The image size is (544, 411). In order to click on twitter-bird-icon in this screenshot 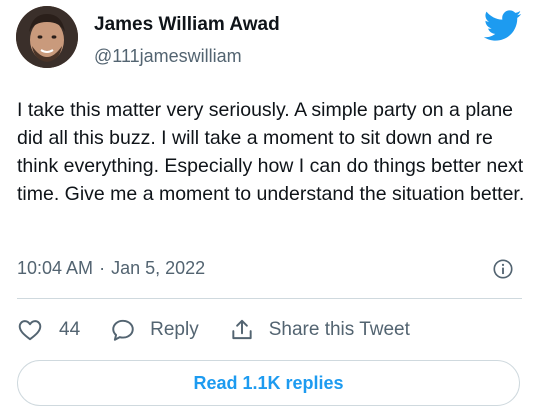, I will do `click(503, 26)`.